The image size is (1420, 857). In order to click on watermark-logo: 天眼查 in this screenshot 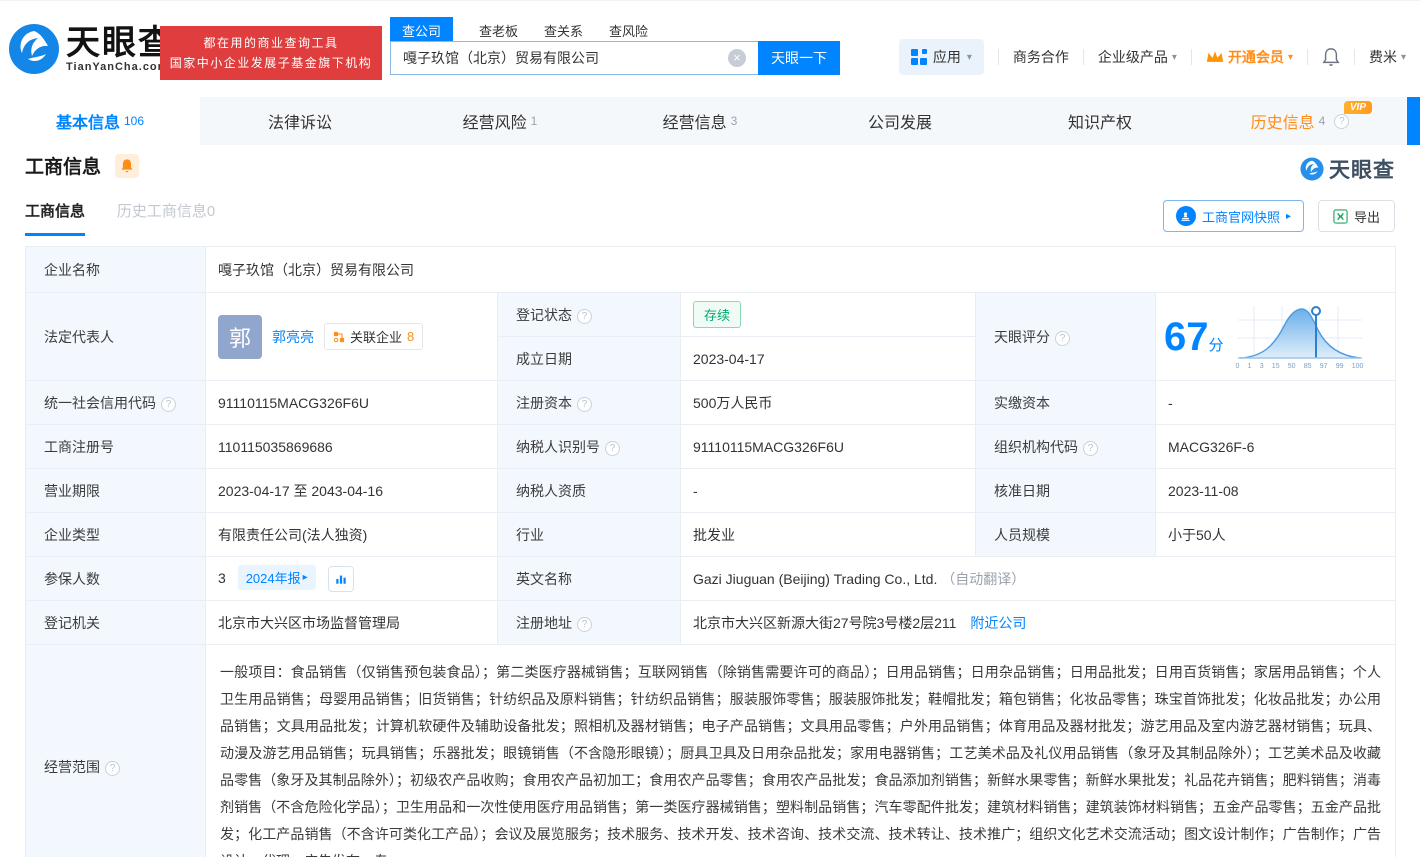, I will do `click(1347, 169)`.